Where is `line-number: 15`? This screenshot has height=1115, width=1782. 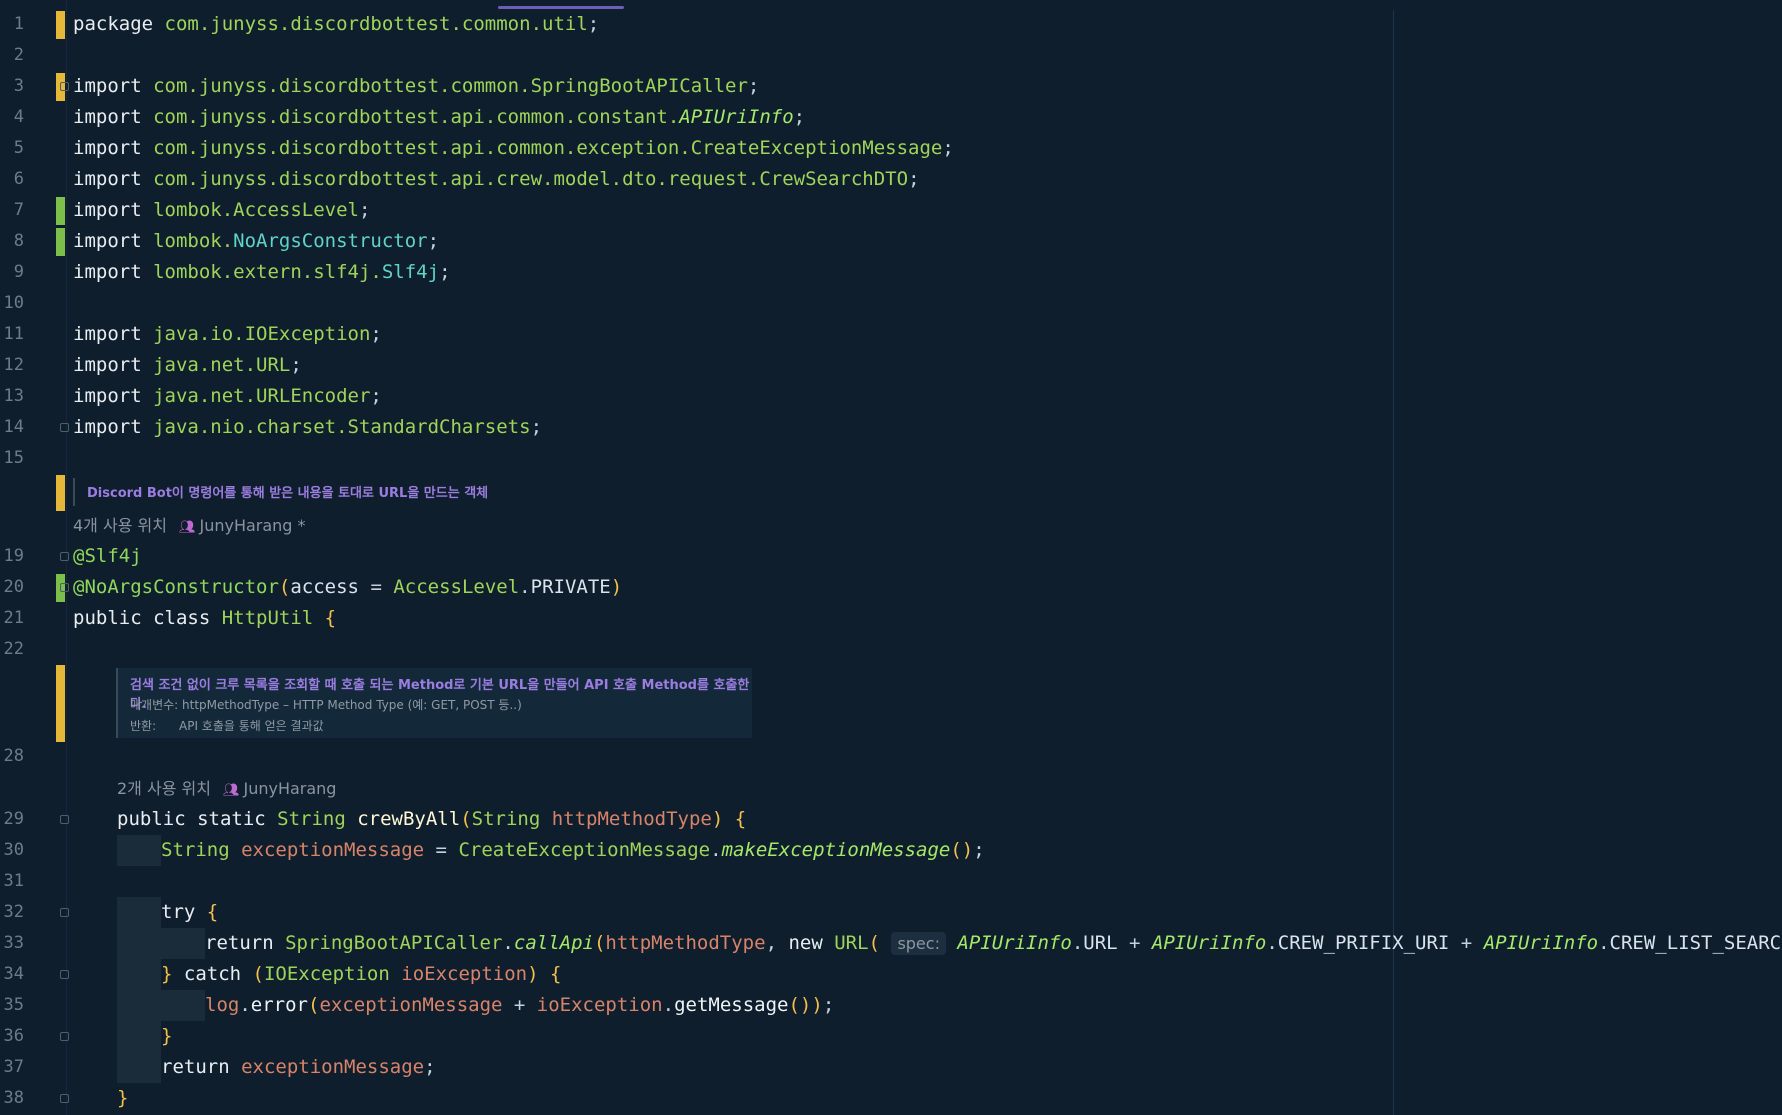
line-number: 15 is located at coordinates (12, 458).